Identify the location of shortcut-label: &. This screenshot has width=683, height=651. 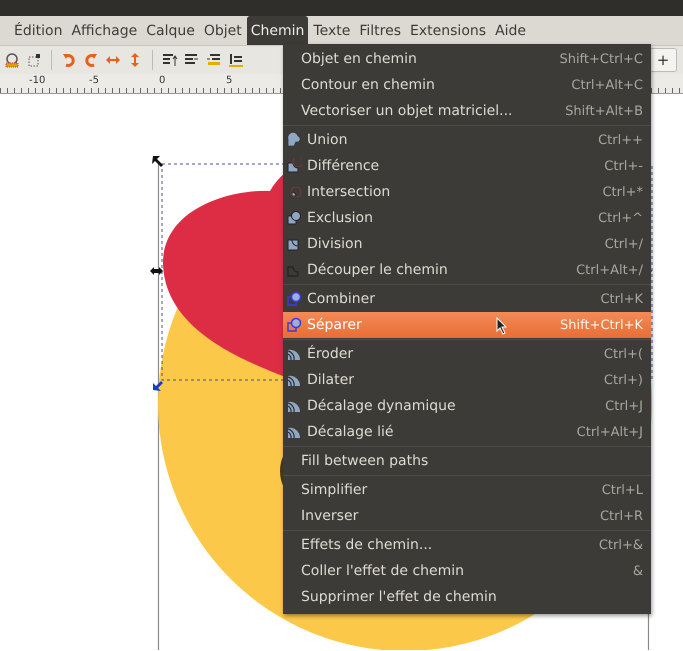
(637, 571).